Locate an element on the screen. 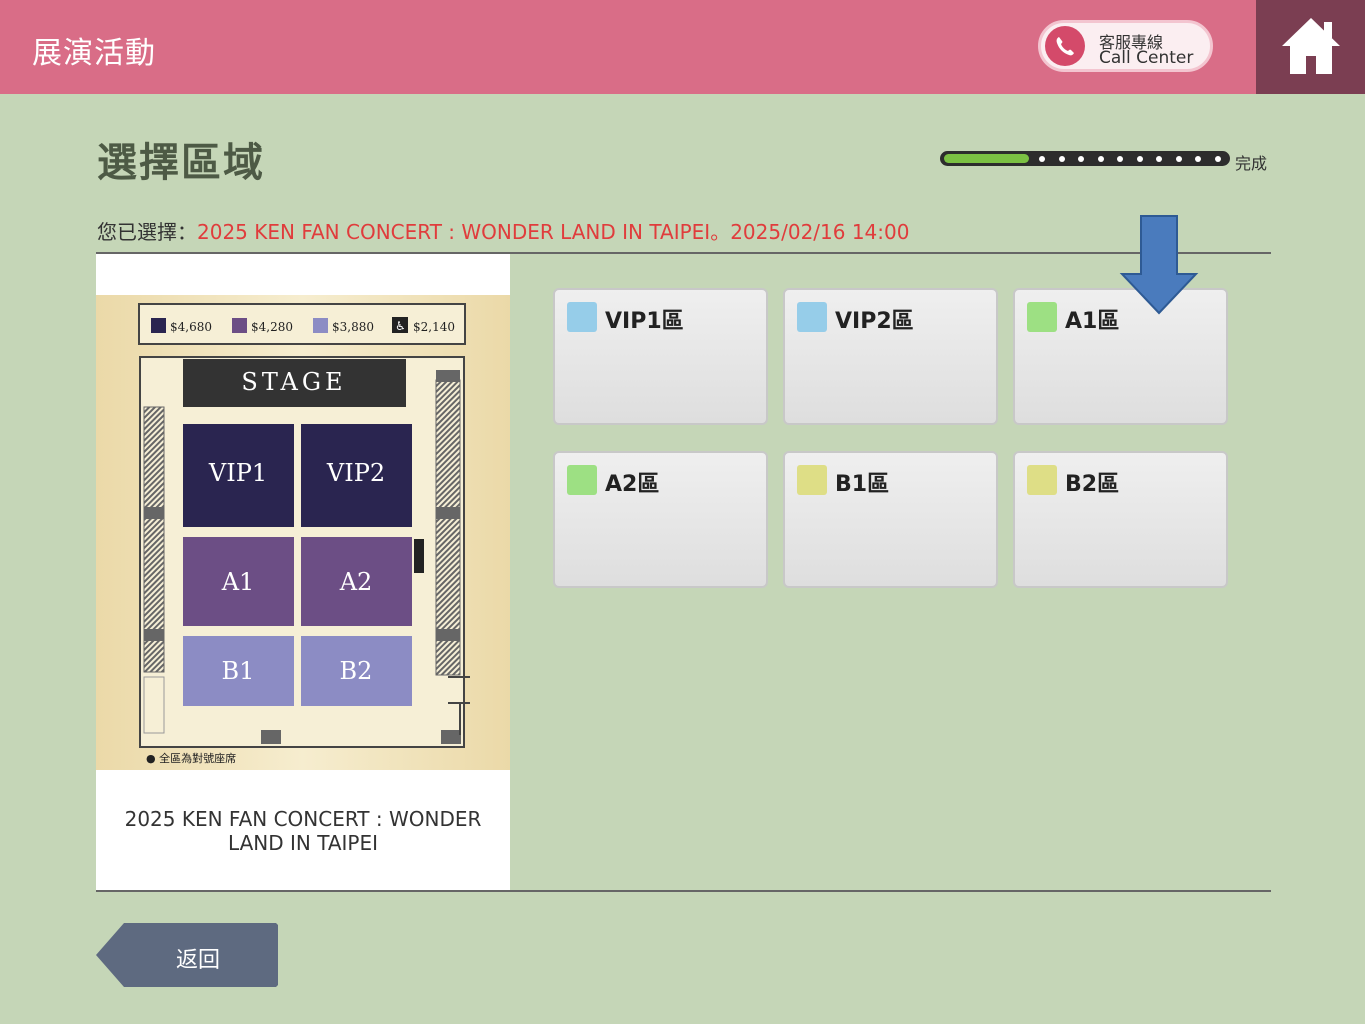  block-b2: B2 is located at coordinates (356, 671).